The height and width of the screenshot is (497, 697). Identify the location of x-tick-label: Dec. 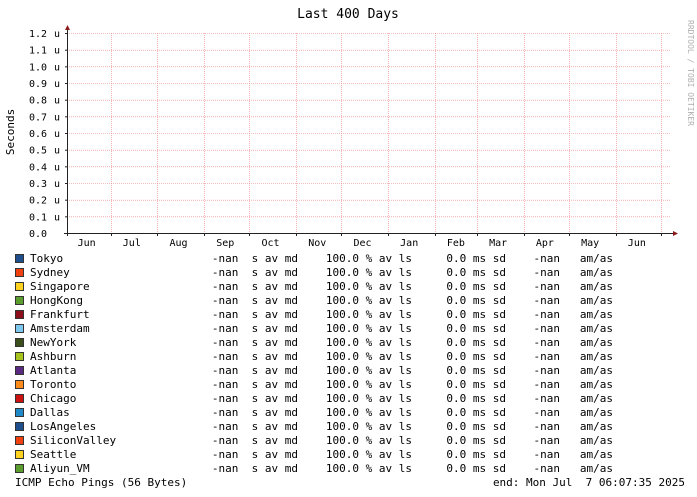
(362, 243).